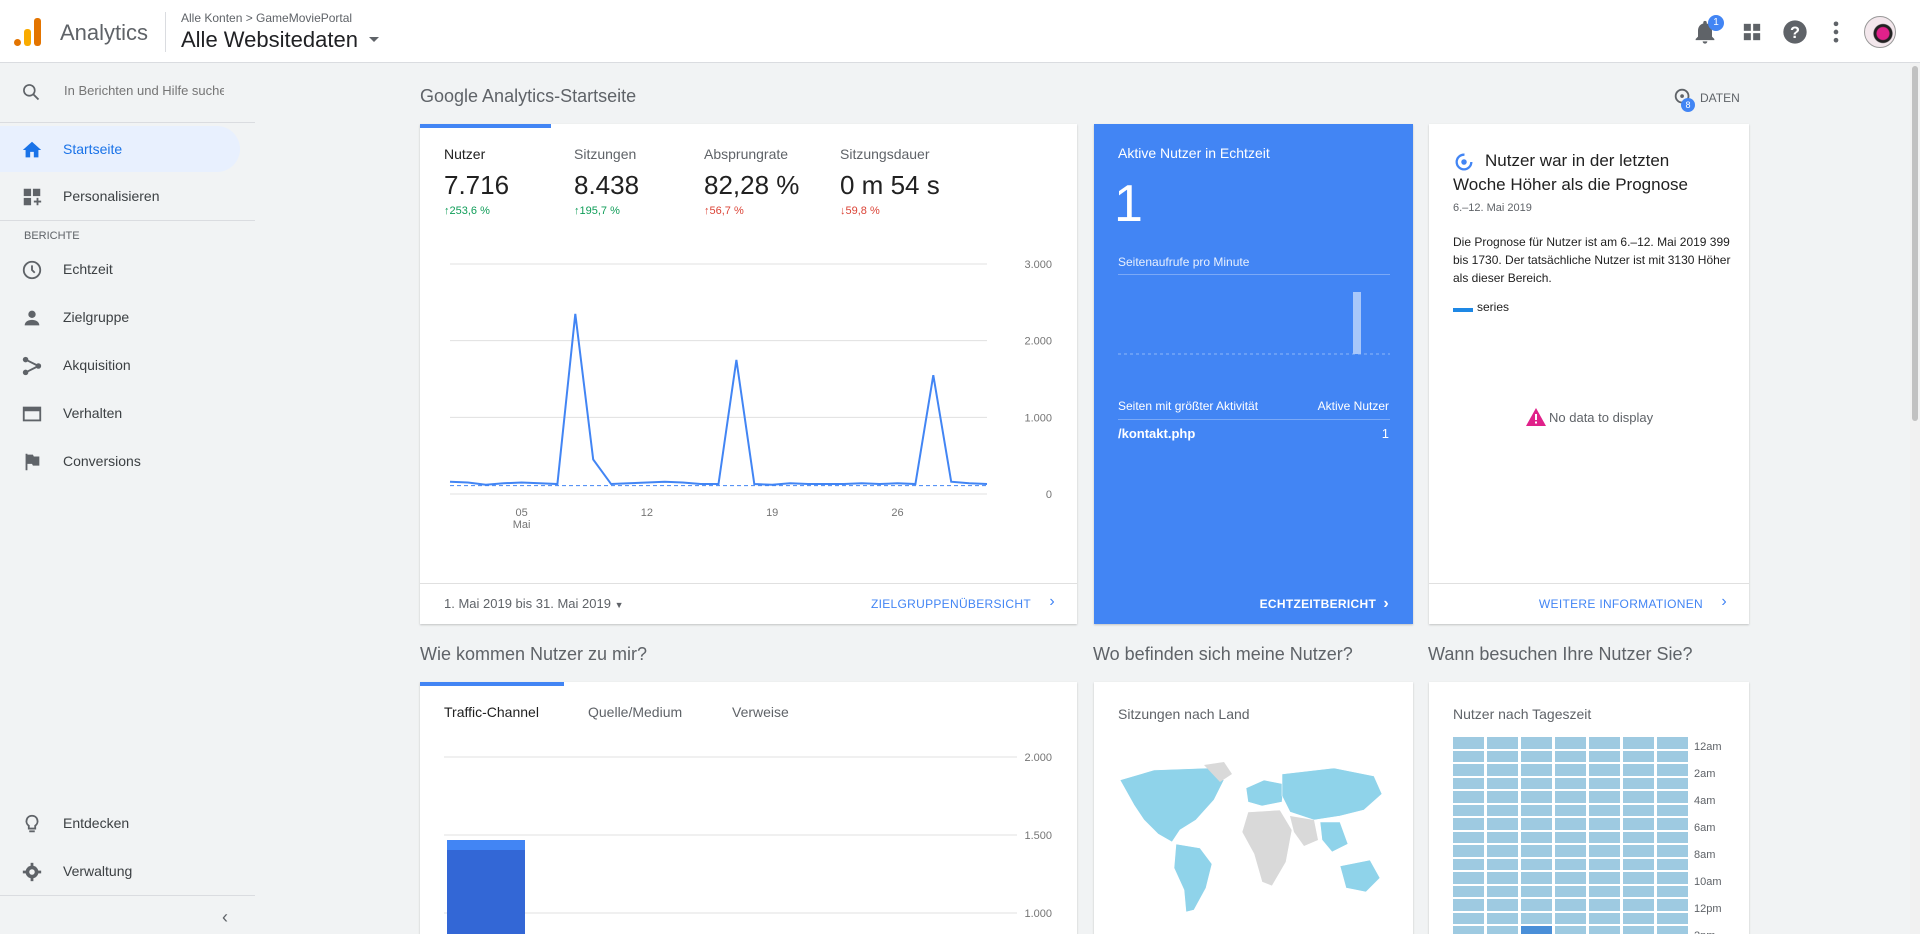 The height and width of the screenshot is (934, 1920). What do you see at coordinates (1573, 835) in the screenshot?
I see `time-heatmap` at bounding box center [1573, 835].